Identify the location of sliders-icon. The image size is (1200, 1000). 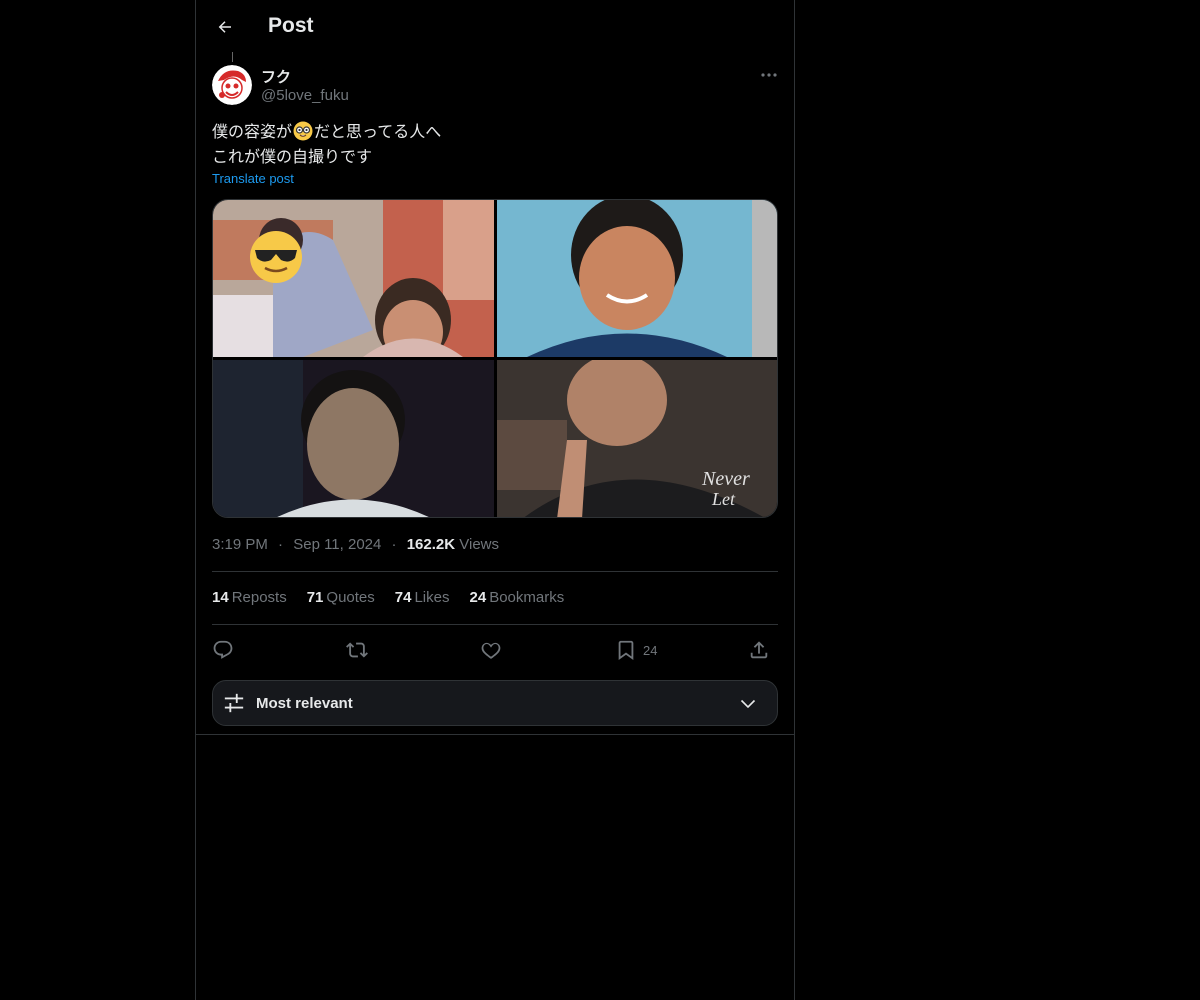
(234, 703).